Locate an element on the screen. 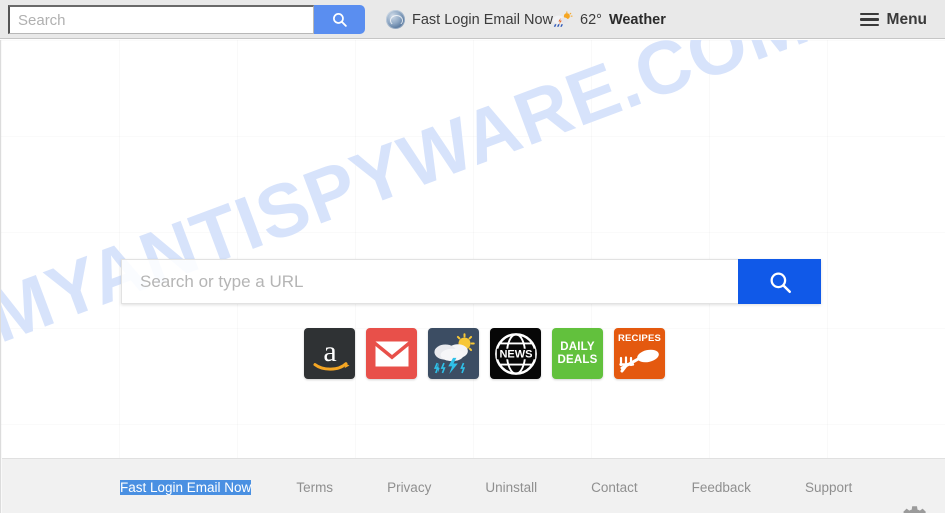  daily-deals-icon: DAILY DEALS is located at coordinates (578, 353).